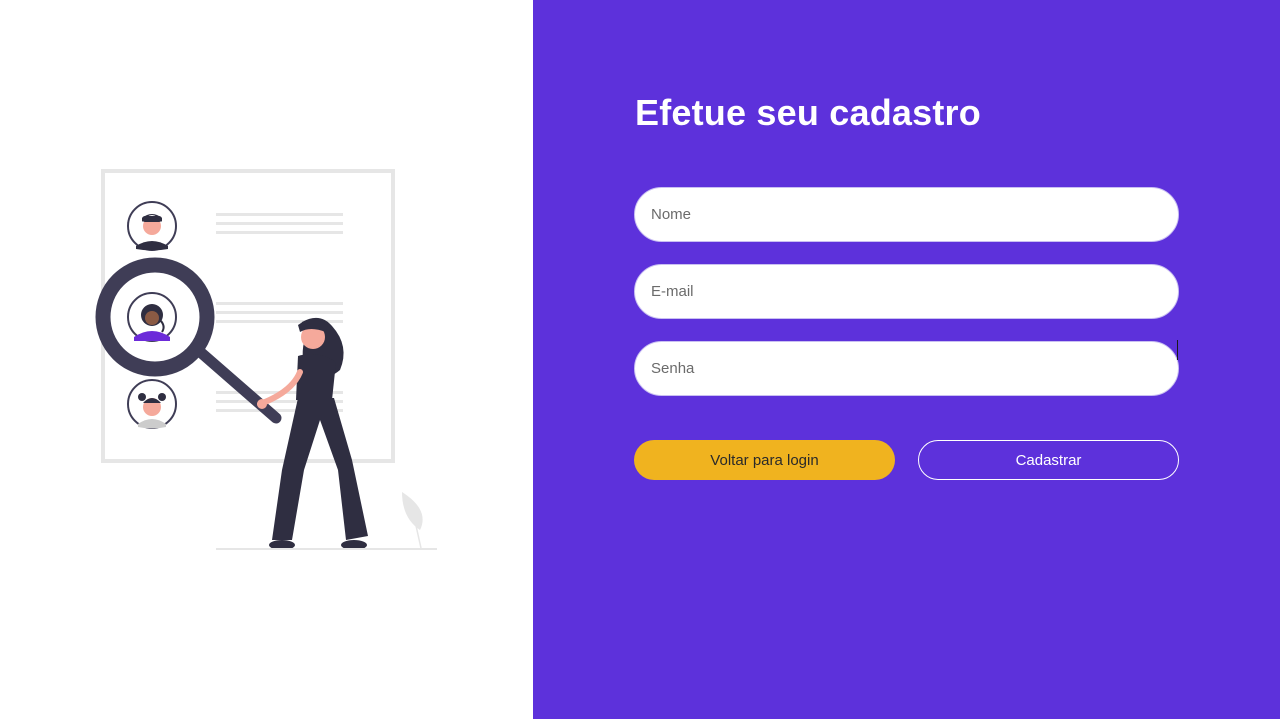 The image size is (1280, 719). I want to click on password-input, so click(906, 368).